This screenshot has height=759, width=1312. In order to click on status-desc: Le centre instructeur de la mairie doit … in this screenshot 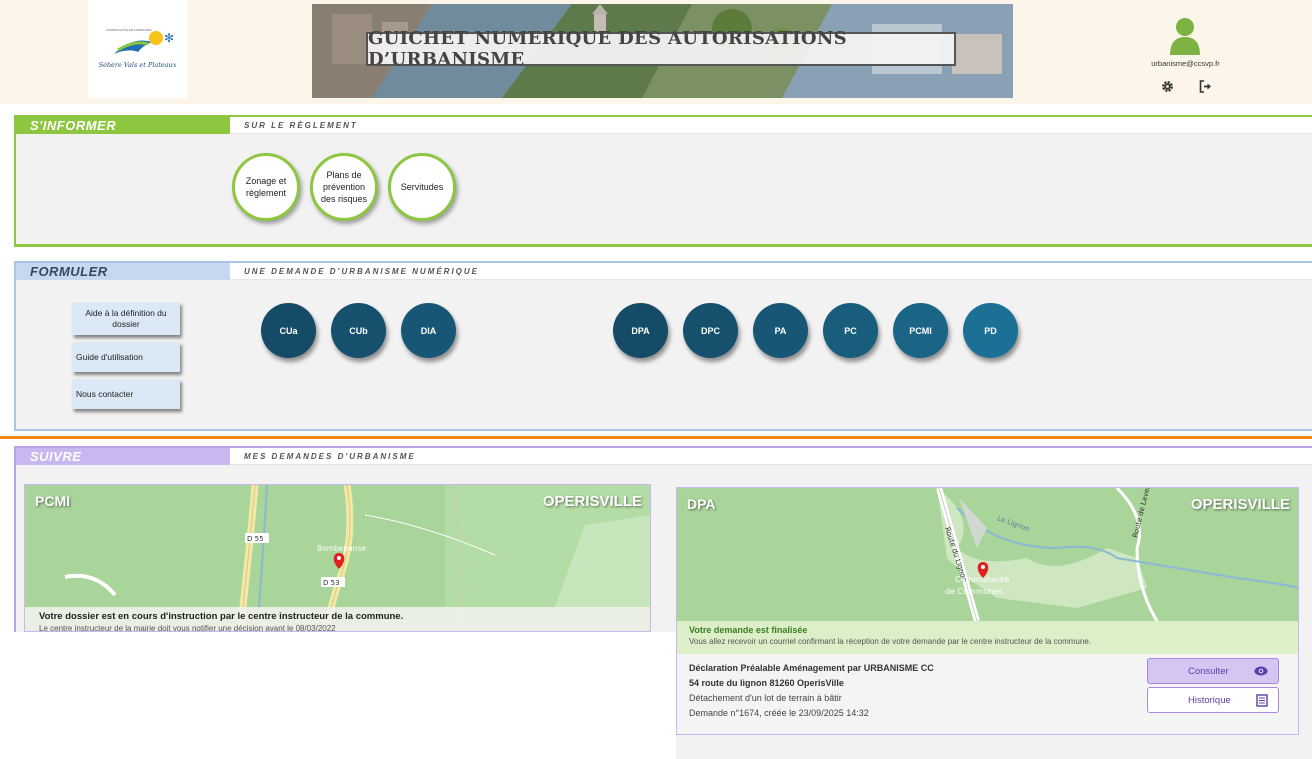, I will do `click(187, 628)`.